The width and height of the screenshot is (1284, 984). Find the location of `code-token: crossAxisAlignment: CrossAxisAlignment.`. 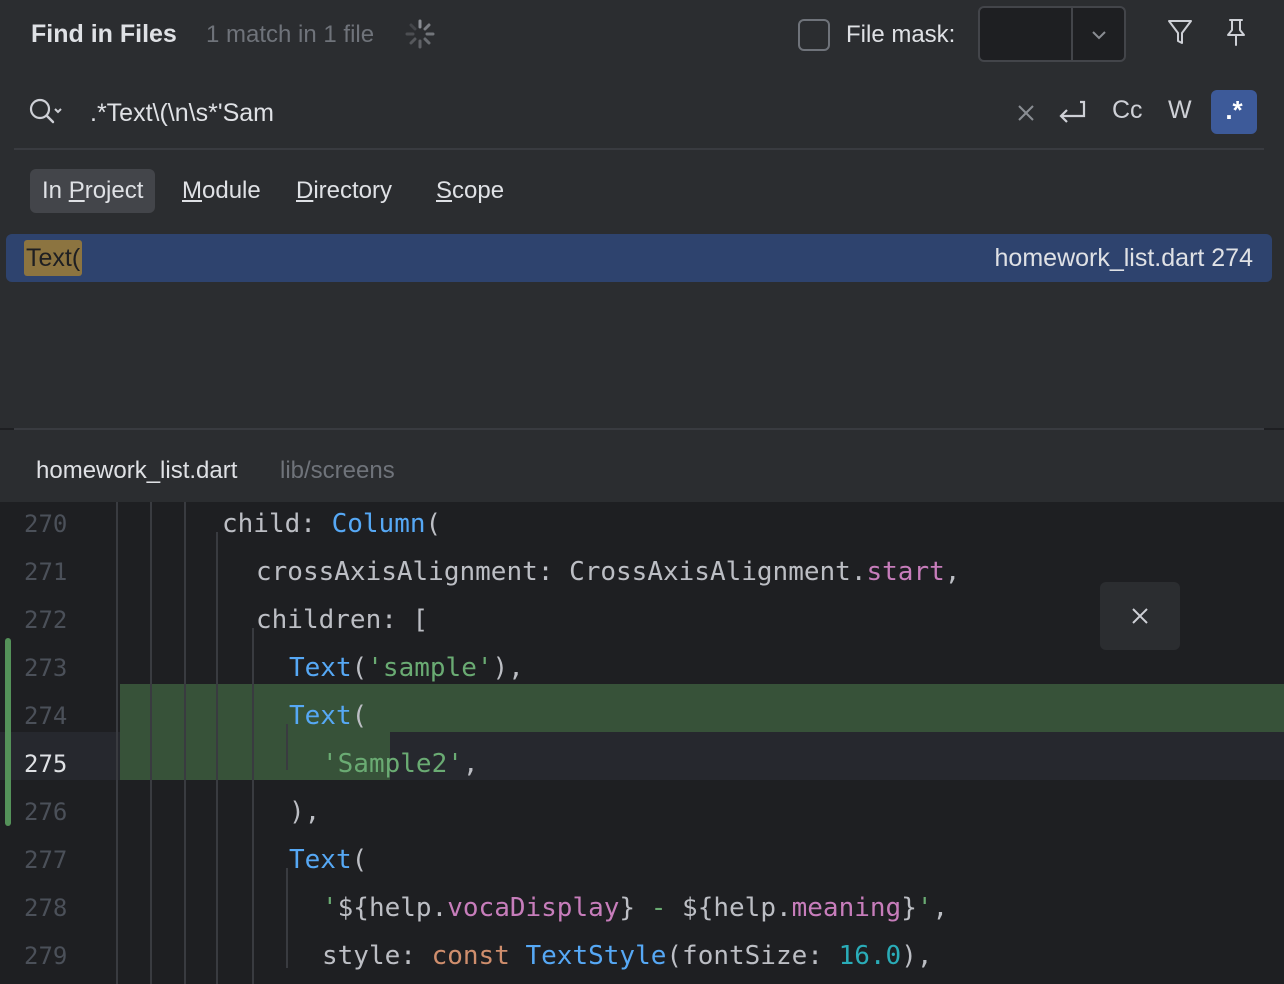

code-token: crossAxisAlignment: CrossAxisAlignment. is located at coordinates (561, 572).